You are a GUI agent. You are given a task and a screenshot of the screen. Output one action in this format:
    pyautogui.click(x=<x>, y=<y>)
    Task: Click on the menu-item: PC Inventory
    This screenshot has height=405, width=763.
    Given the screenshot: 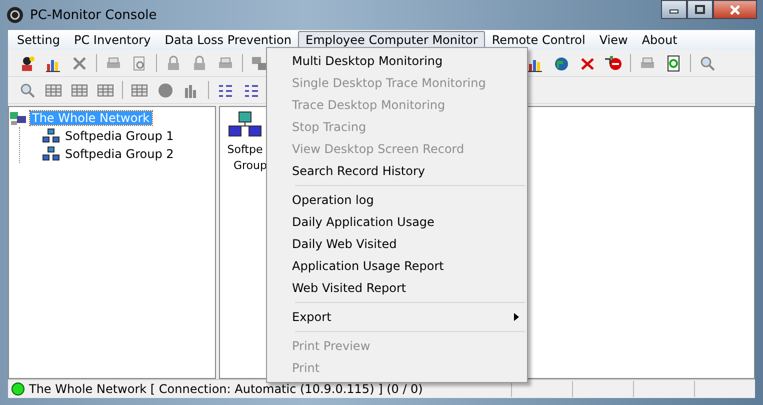 What is the action you would take?
    pyautogui.click(x=112, y=40)
    